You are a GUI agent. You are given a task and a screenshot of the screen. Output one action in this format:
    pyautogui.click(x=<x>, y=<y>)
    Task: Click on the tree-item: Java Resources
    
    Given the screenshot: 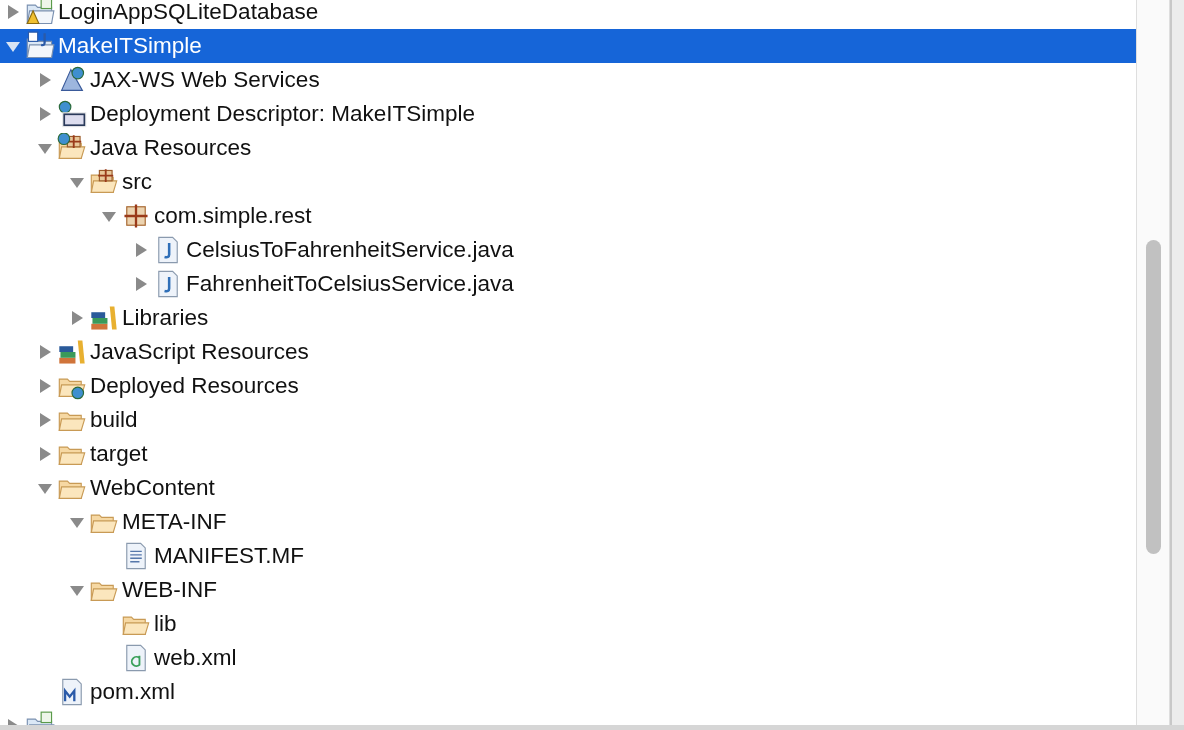 What is the action you would take?
    pyautogui.click(x=568, y=148)
    